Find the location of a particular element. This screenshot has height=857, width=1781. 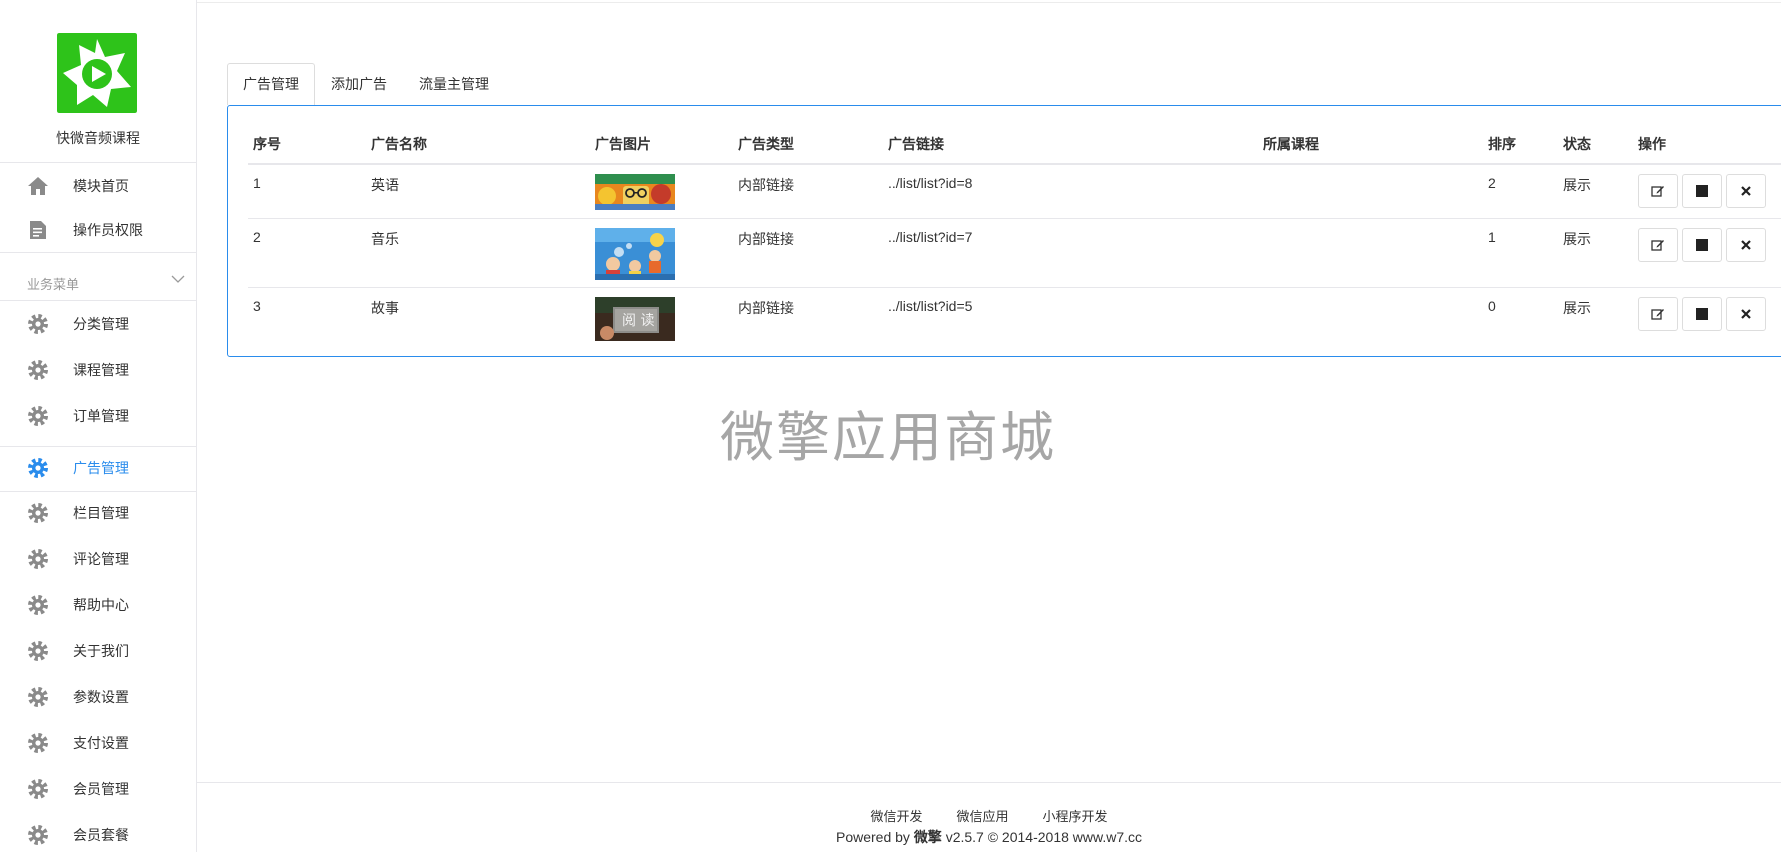

table-row: 2 音乐 内部链接 ../list/list?id=7 1 展示 is located at coordinates (1014, 253).